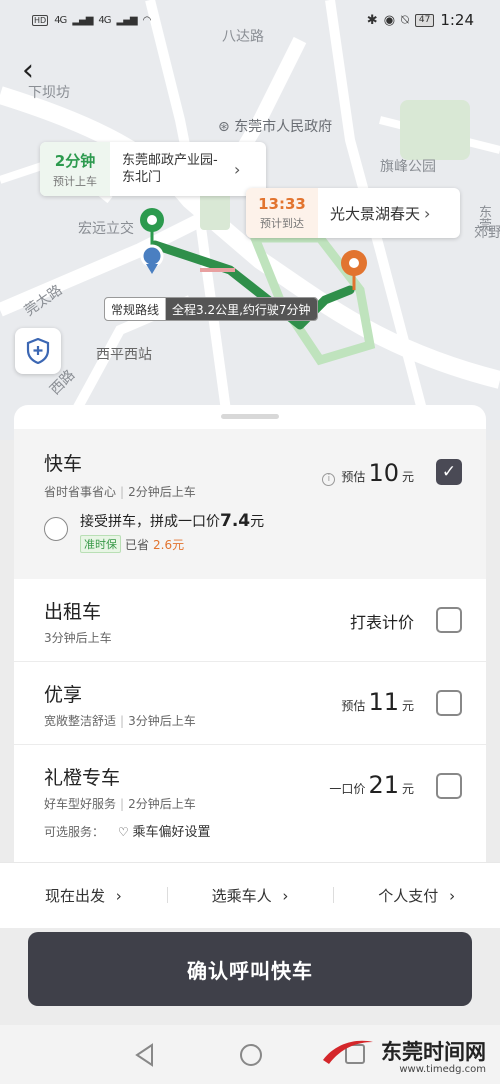  Describe the element at coordinates (282, 204) in the screenshot. I see `dropoff-time: 13:33` at that location.